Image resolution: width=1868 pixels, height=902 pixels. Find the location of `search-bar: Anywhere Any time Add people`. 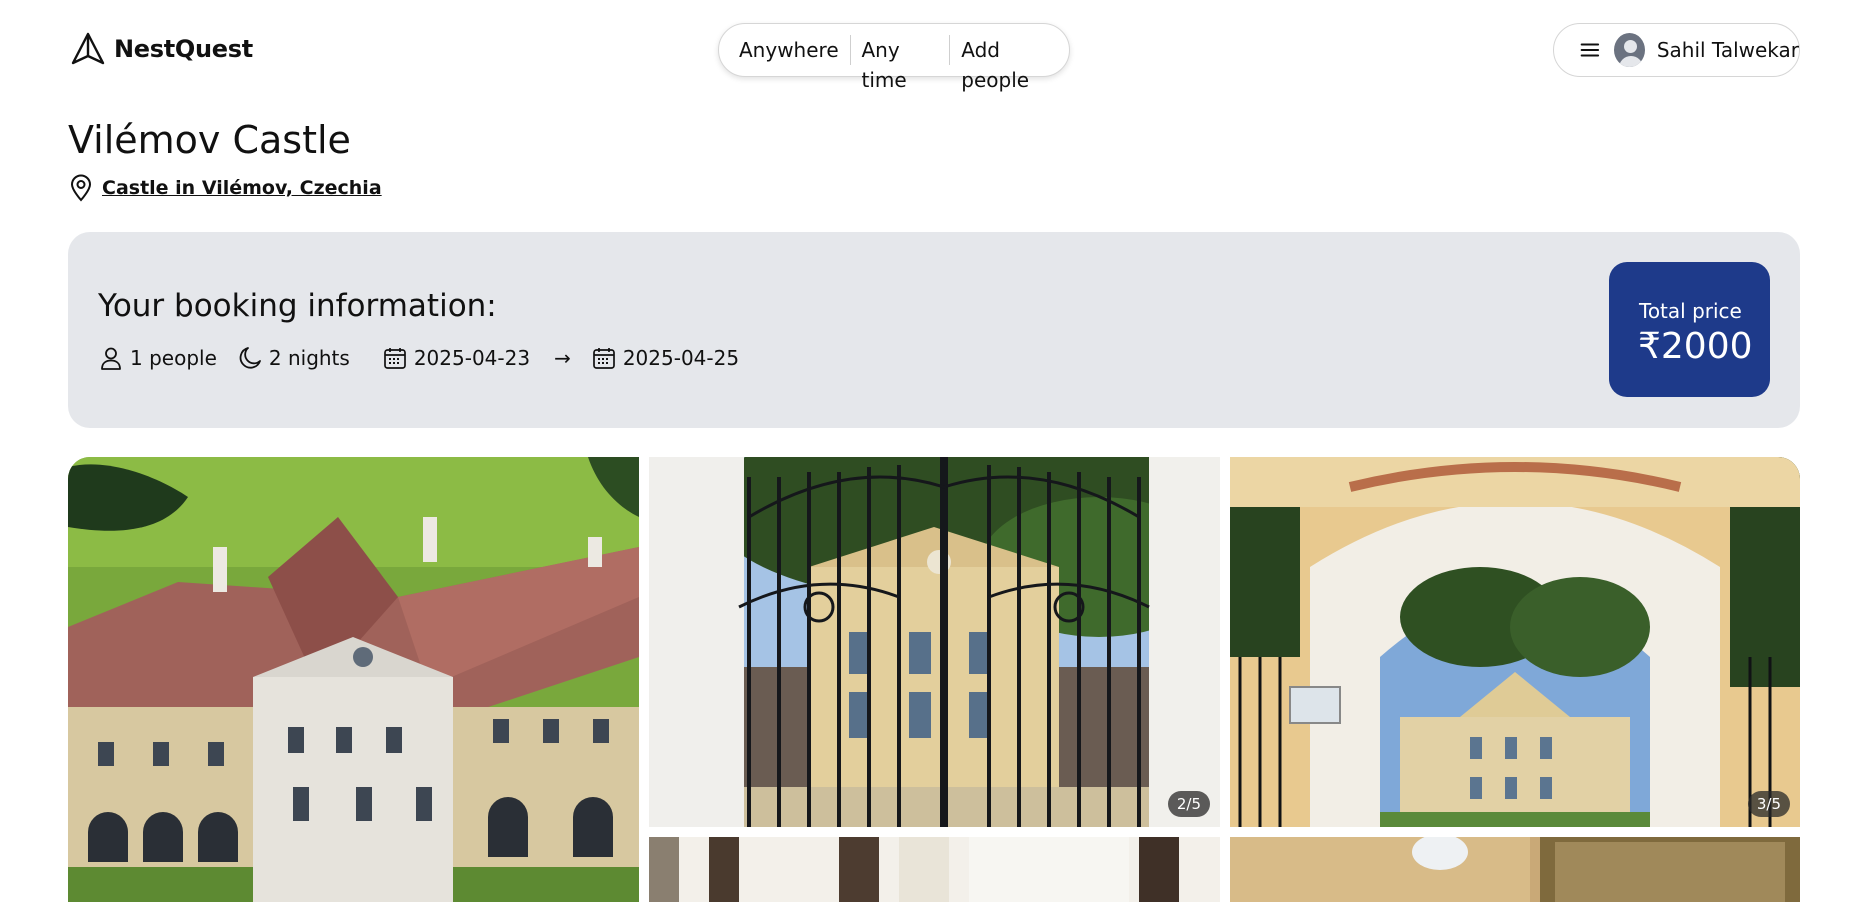

search-bar: Anywhere Any time Add people is located at coordinates (894, 57).